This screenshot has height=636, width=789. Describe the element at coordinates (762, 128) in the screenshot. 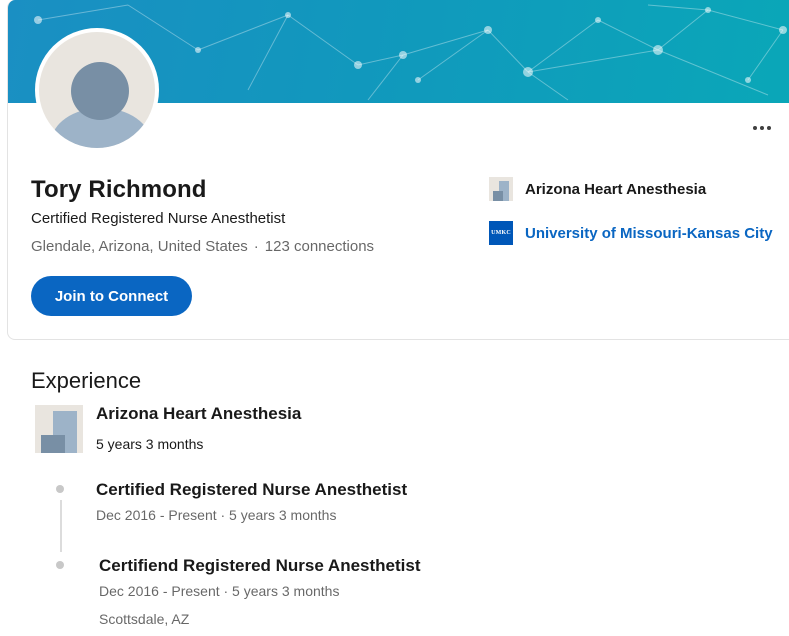

I see `more-options-button` at that location.